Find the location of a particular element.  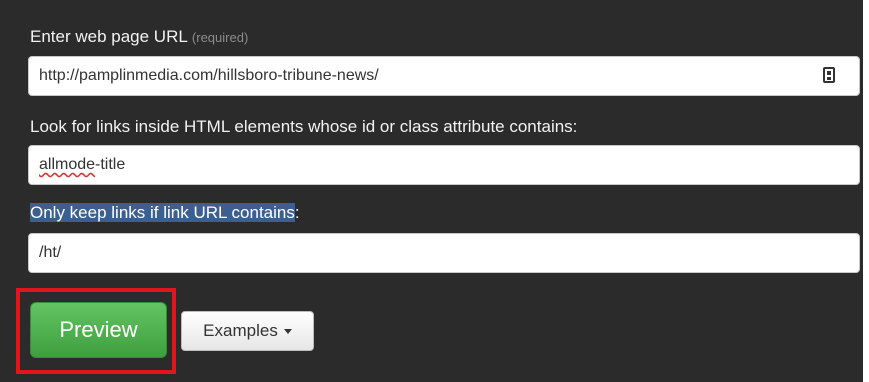

examples-button-label: Examples is located at coordinates (240, 330).